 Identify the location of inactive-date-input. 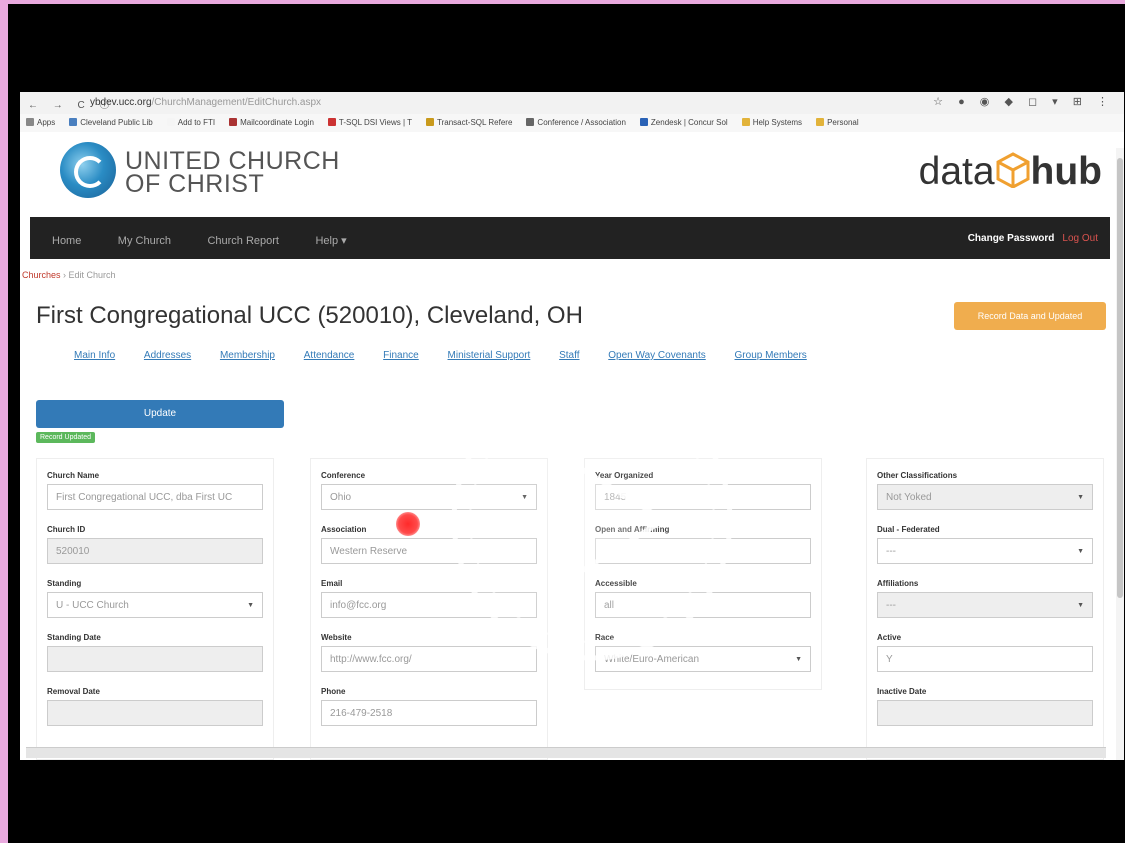
(985, 713).